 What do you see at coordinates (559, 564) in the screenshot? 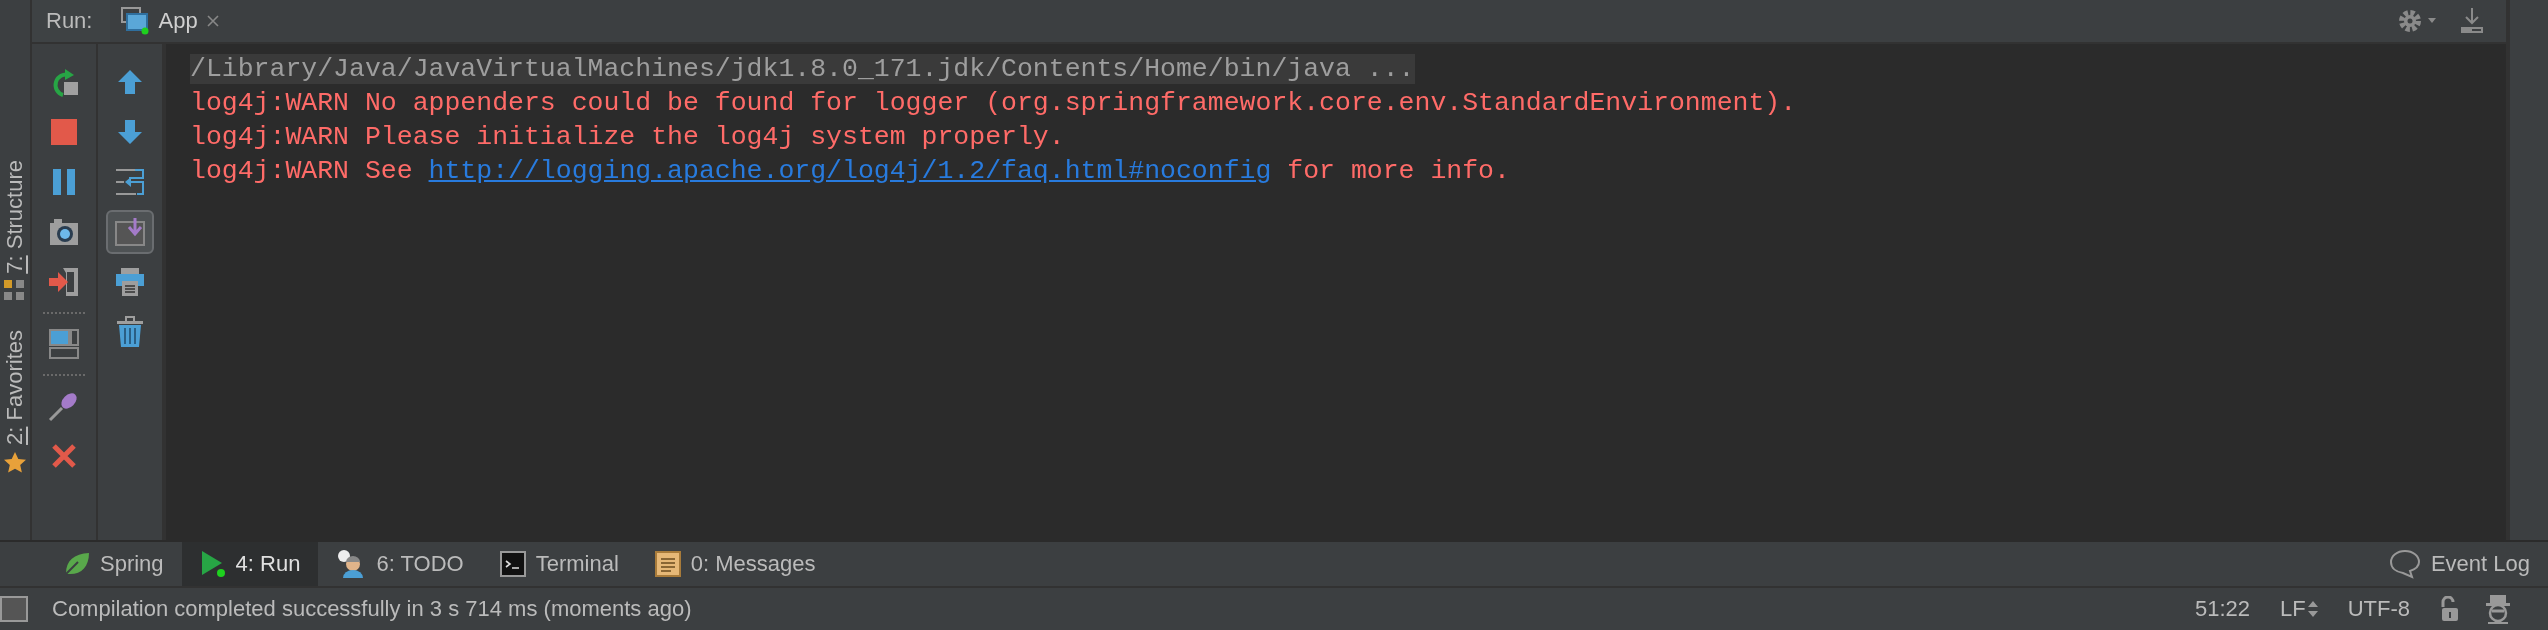
I see `tool-window-tab: Terminal` at bounding box center [559, 564].